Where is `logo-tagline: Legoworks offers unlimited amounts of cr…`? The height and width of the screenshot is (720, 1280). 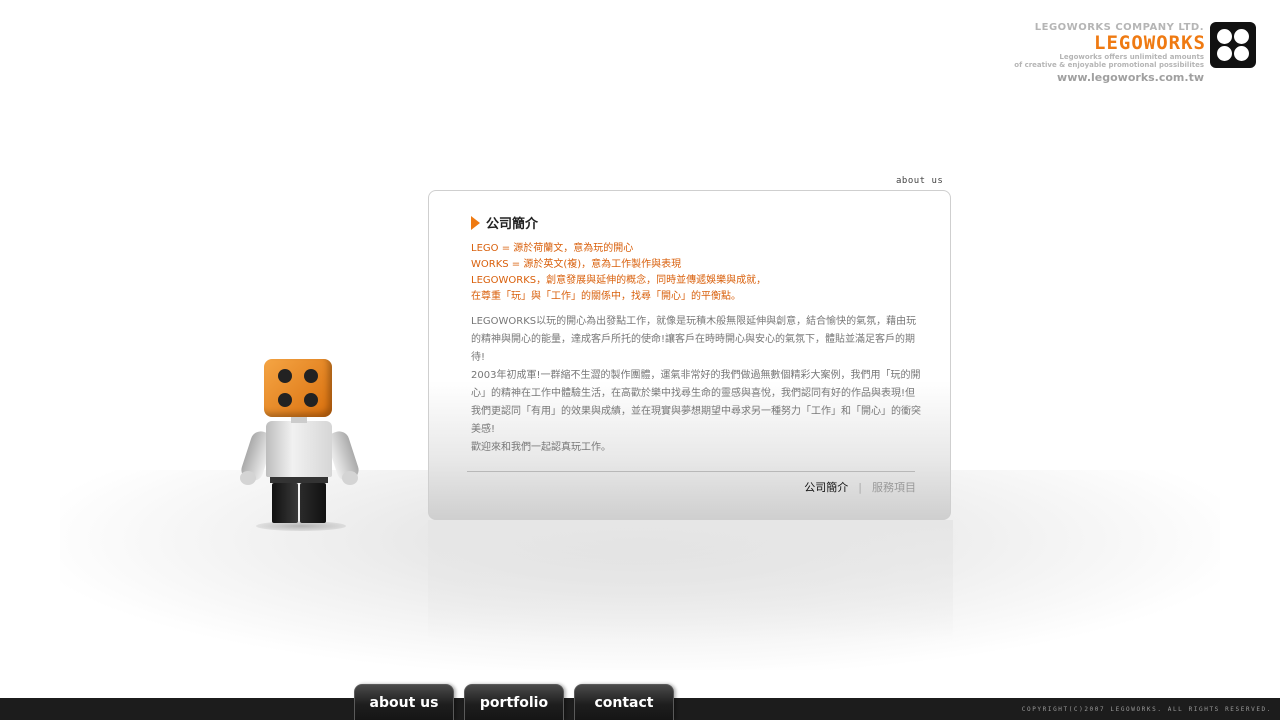 logo-tagline: Legoworks offers unlimited amounts of cr… is located at coordinates (1109, 61).